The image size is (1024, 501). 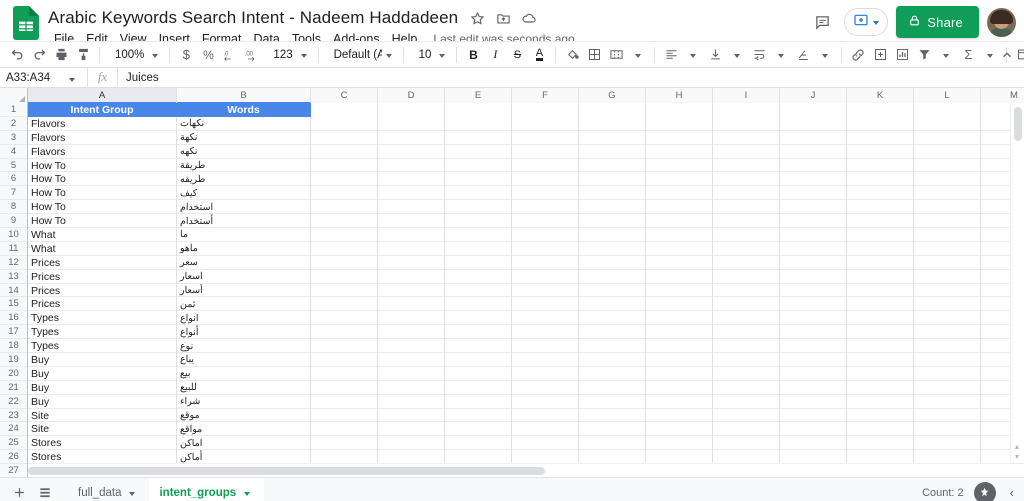 I want to click on row-header: 16, so click(x=13, y=318).